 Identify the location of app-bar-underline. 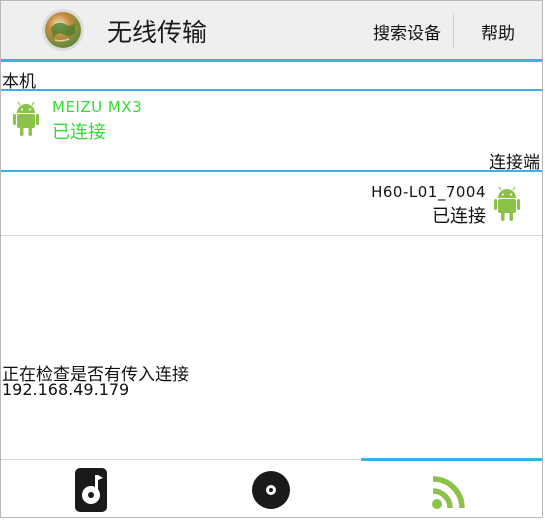
(271, 60).